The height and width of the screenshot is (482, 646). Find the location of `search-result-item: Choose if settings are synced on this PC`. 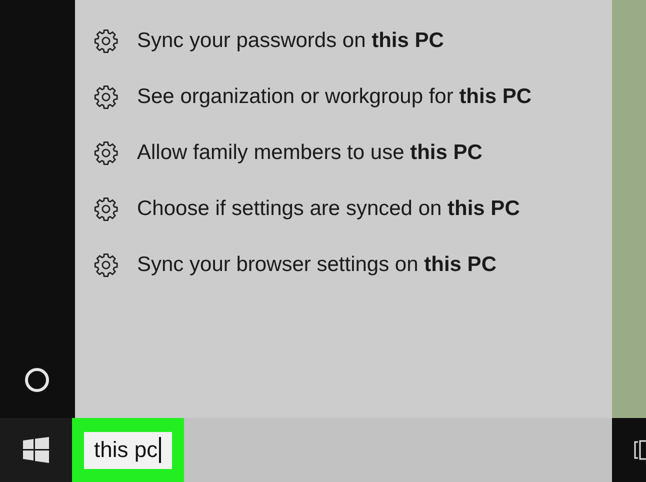

search-result-item: Choose if settings are synced on this PC is located at coordinates (352, 209).